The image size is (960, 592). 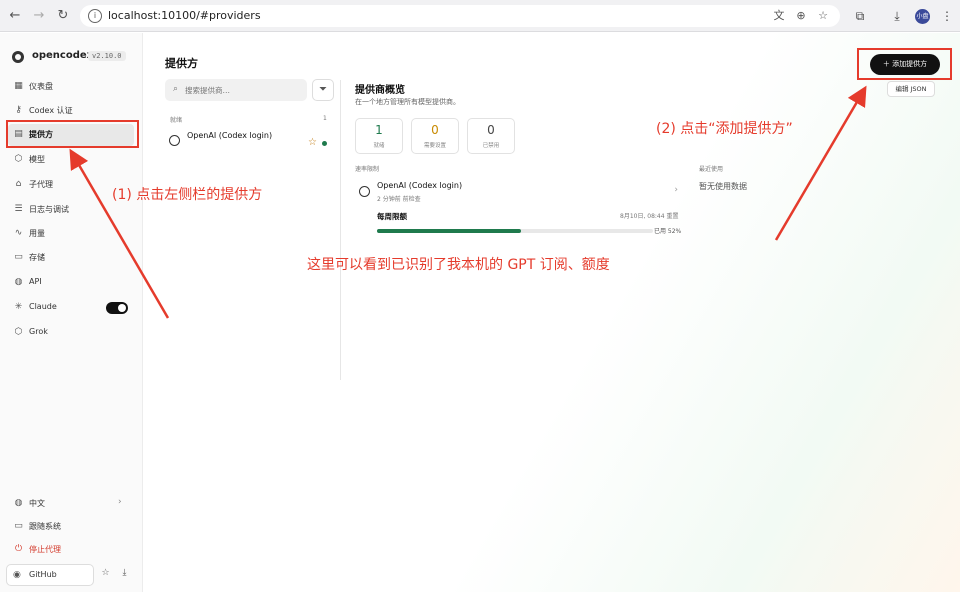 What do you see at coordinates (71, 527) in the screenshot?
I see `theme-selector: ▭ 跟随系统` at bounding box center [71, 527].